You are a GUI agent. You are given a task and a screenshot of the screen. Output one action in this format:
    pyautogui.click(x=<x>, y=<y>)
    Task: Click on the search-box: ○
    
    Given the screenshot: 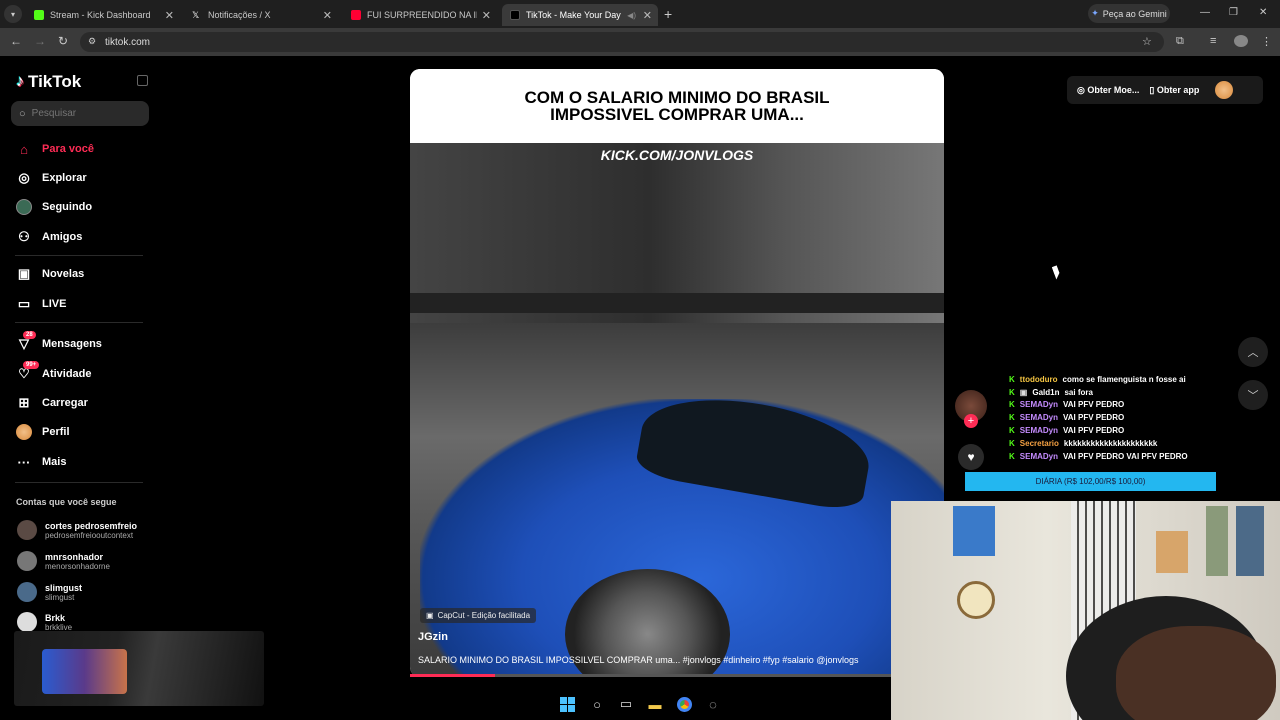 What is the action you would take?
    pyautogui.click(x=80, y=113)
    